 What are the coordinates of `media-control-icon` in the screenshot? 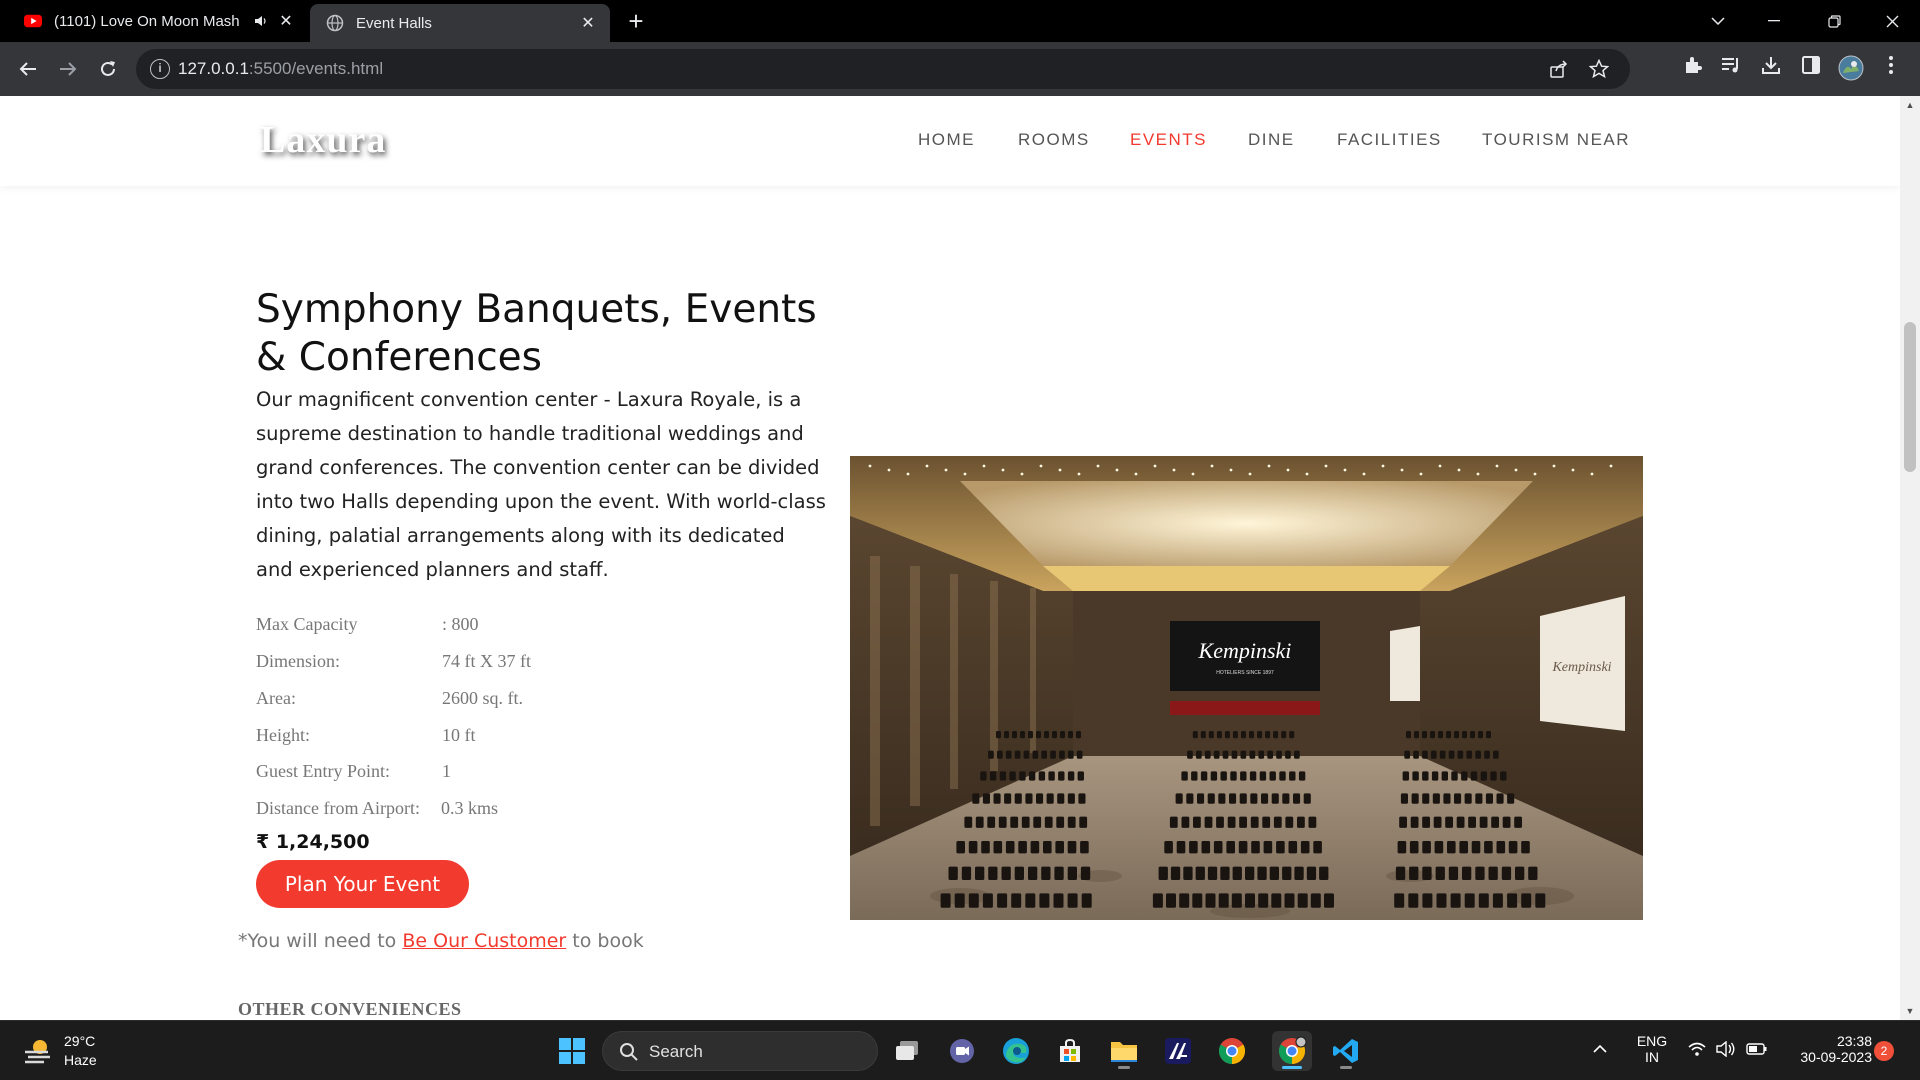 It's located at (1731, 69).